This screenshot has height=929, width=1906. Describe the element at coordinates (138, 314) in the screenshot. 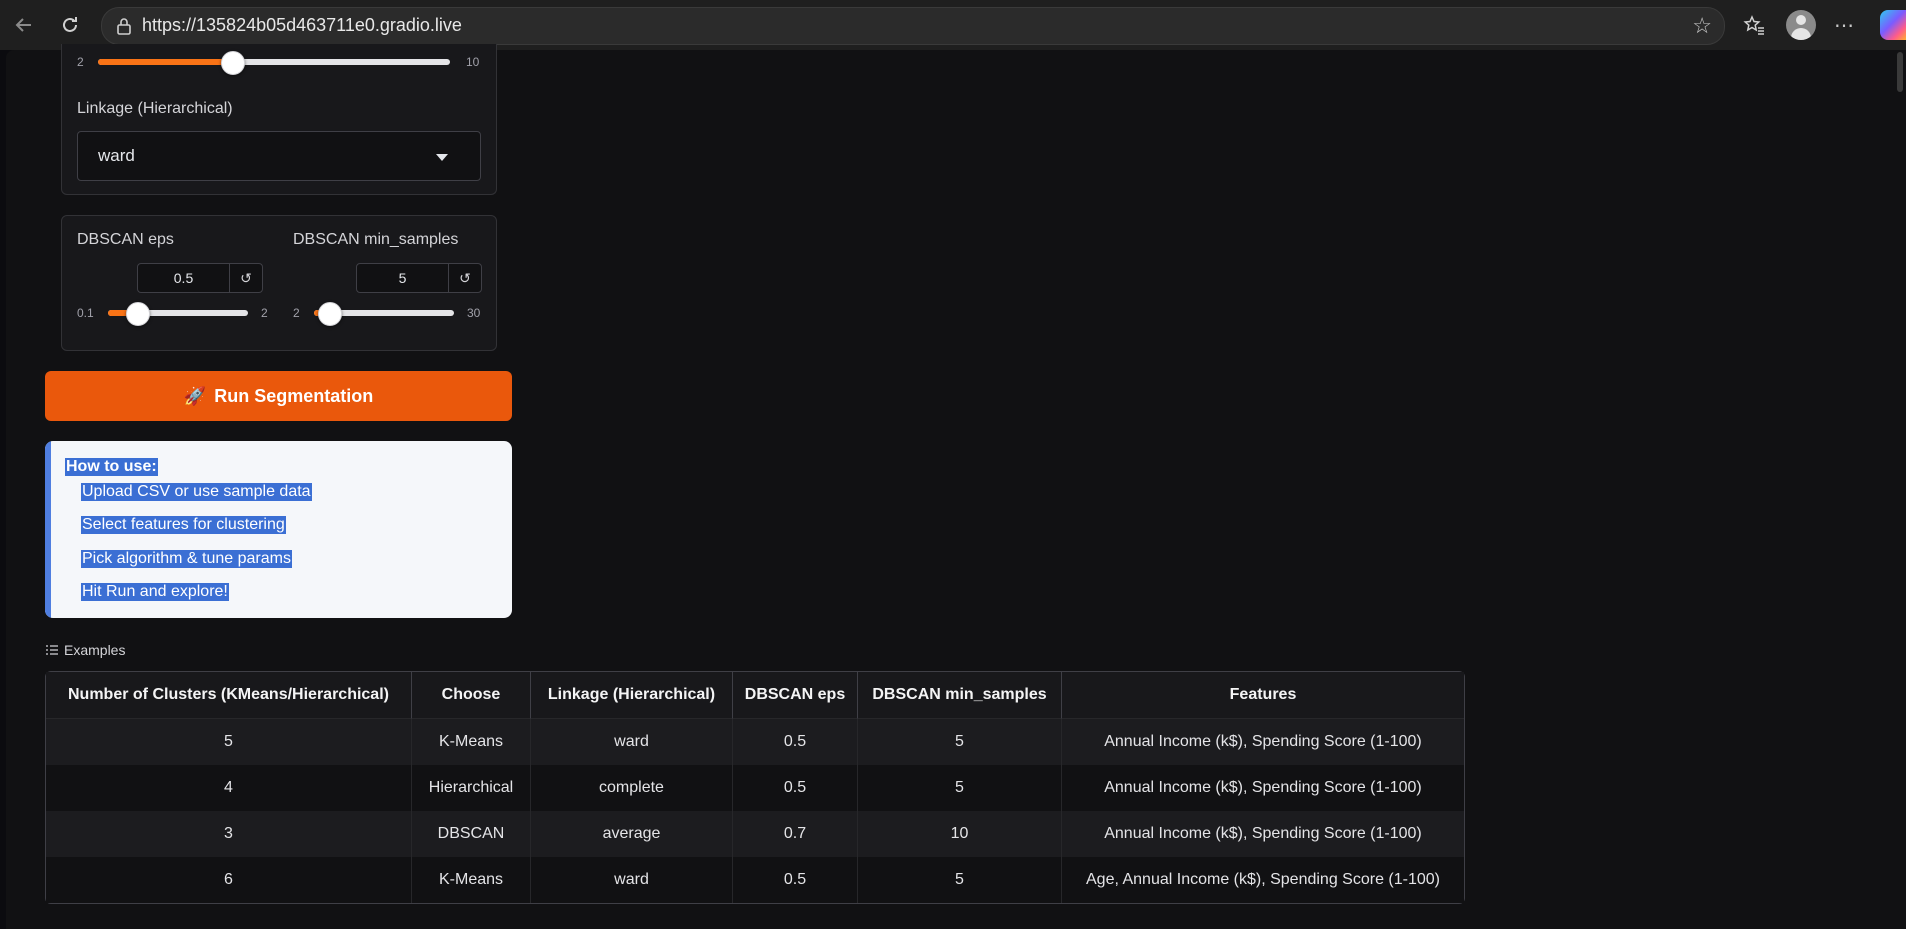

I see `dbscan-eps-slider-thumb` at that location.